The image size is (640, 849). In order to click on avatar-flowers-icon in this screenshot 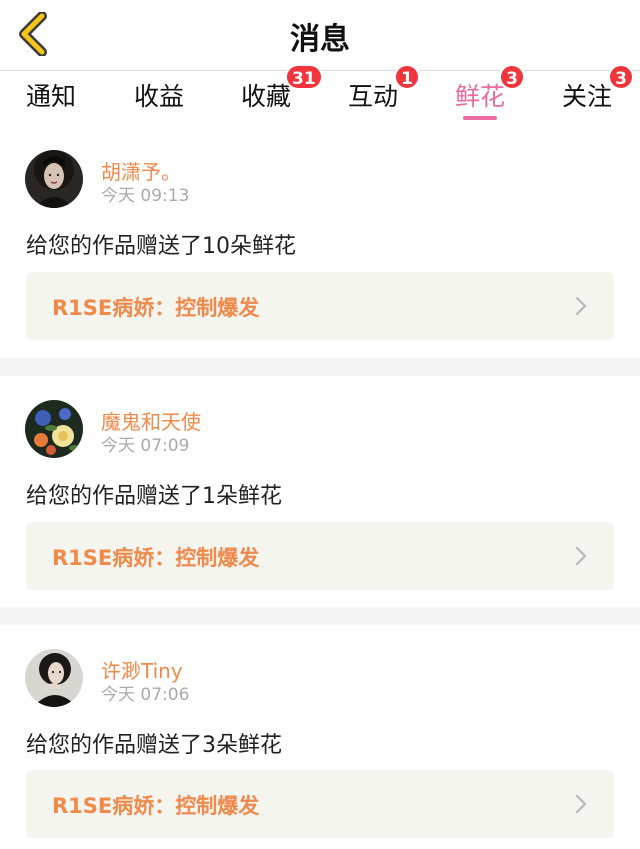, I will do `click(54, 429)`.